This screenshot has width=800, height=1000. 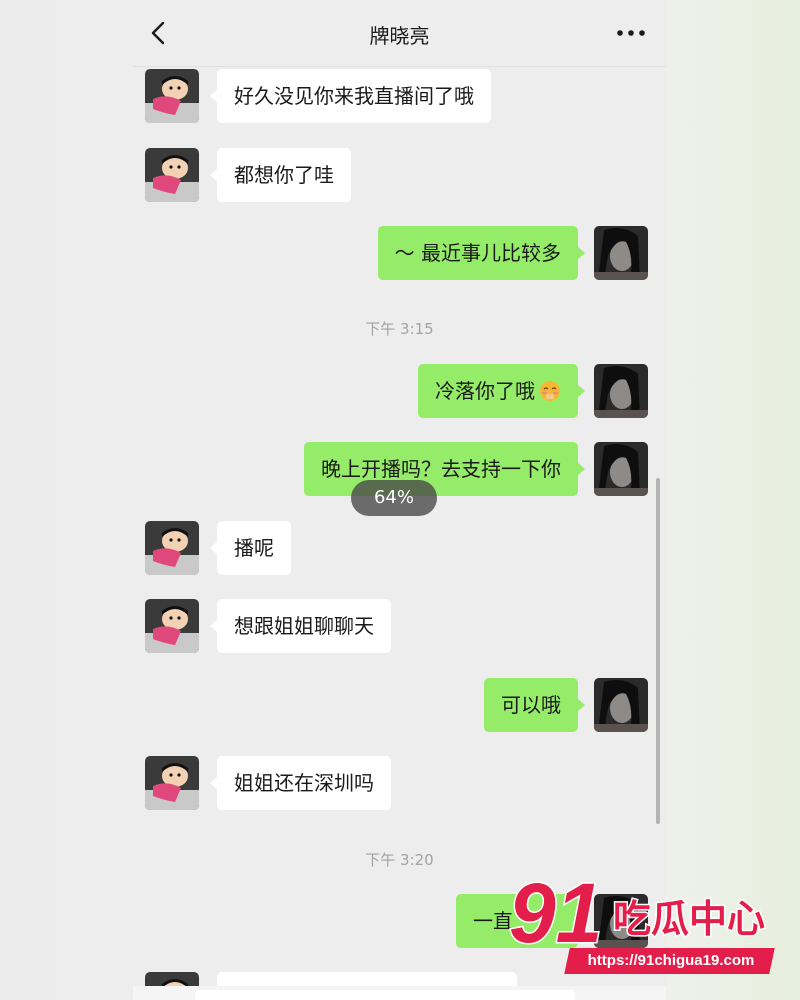 What do you see at coordinates (399, 860) in the screenshot?
I see `timestamp: 下午 3:20` at bounding box center [399, 860].